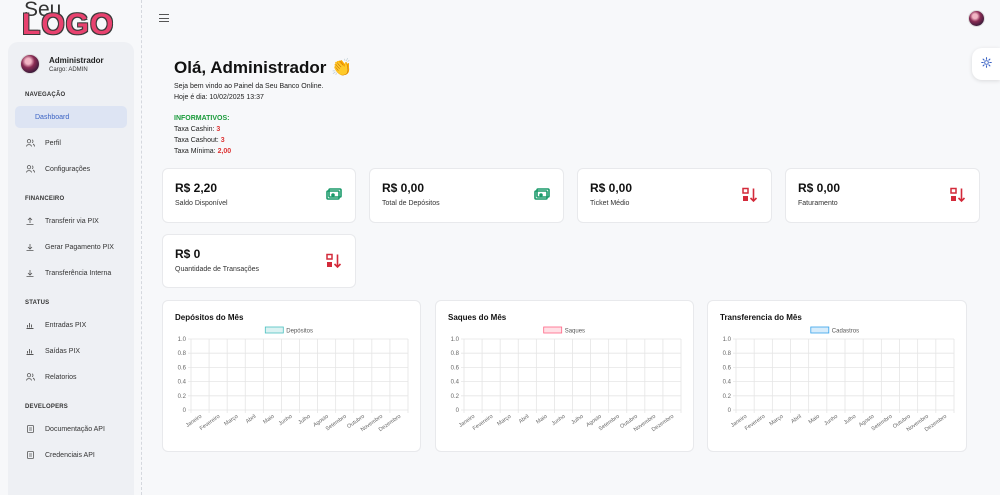  What do you see at coordinates (71, 247) in the screenshot?
I see `sidebar-item-gerar-pagamento: Gerar Pagamento PIX` at bounding box center [71, 247].